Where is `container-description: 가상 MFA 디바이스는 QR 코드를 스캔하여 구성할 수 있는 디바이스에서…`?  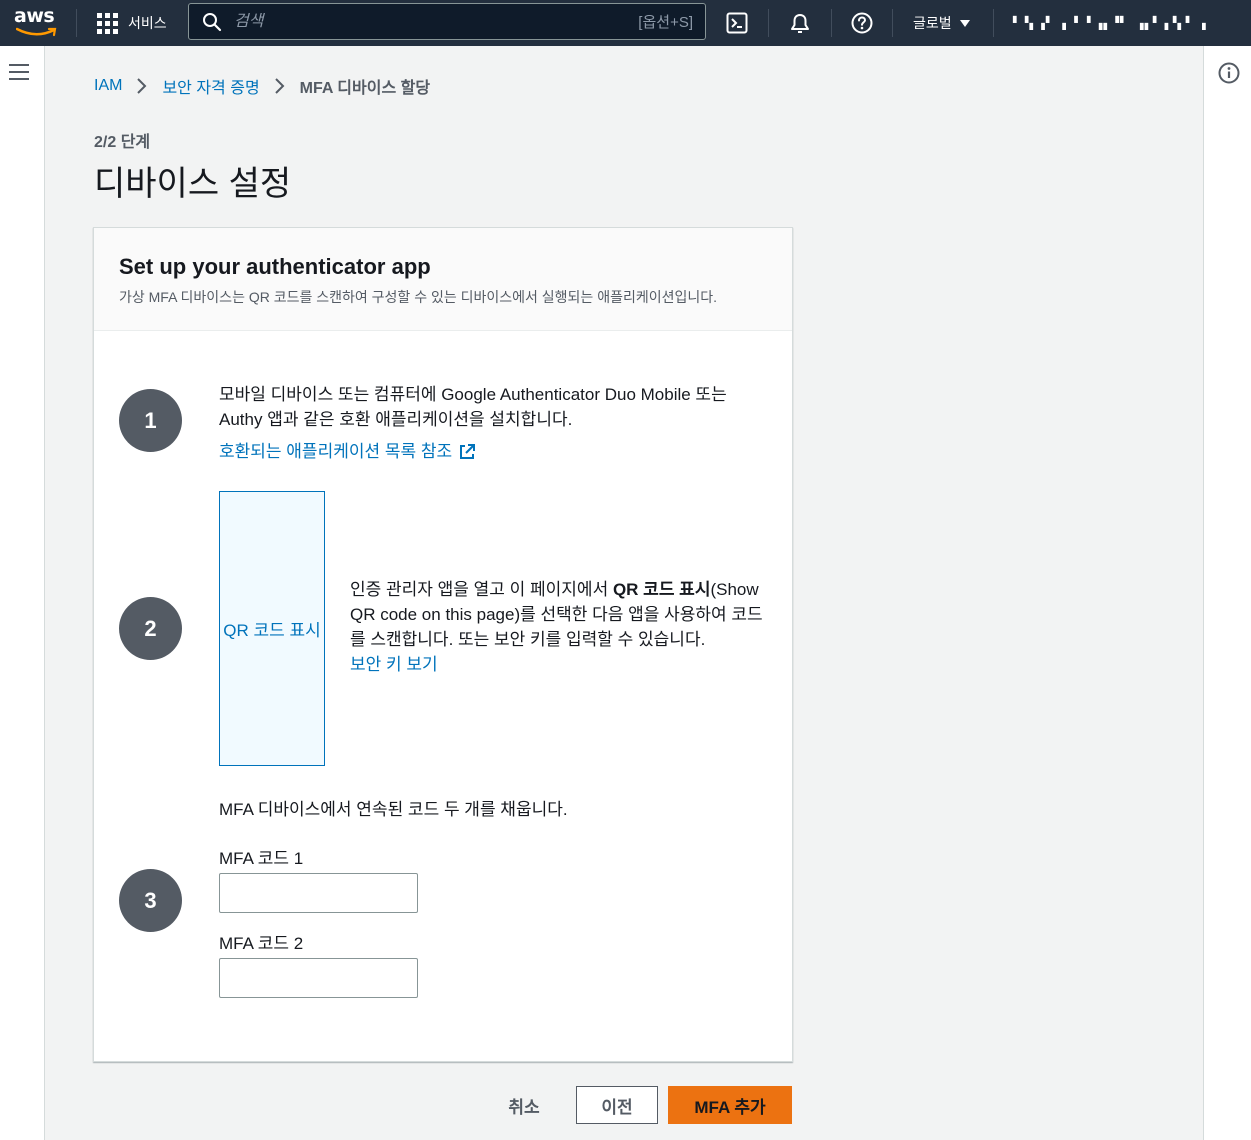 container-description: 가상 MFA 디바이스는 QR 코드를 스캔하여 구성할 수 있는 디바이스에서… is located at coordinates (418, 297).